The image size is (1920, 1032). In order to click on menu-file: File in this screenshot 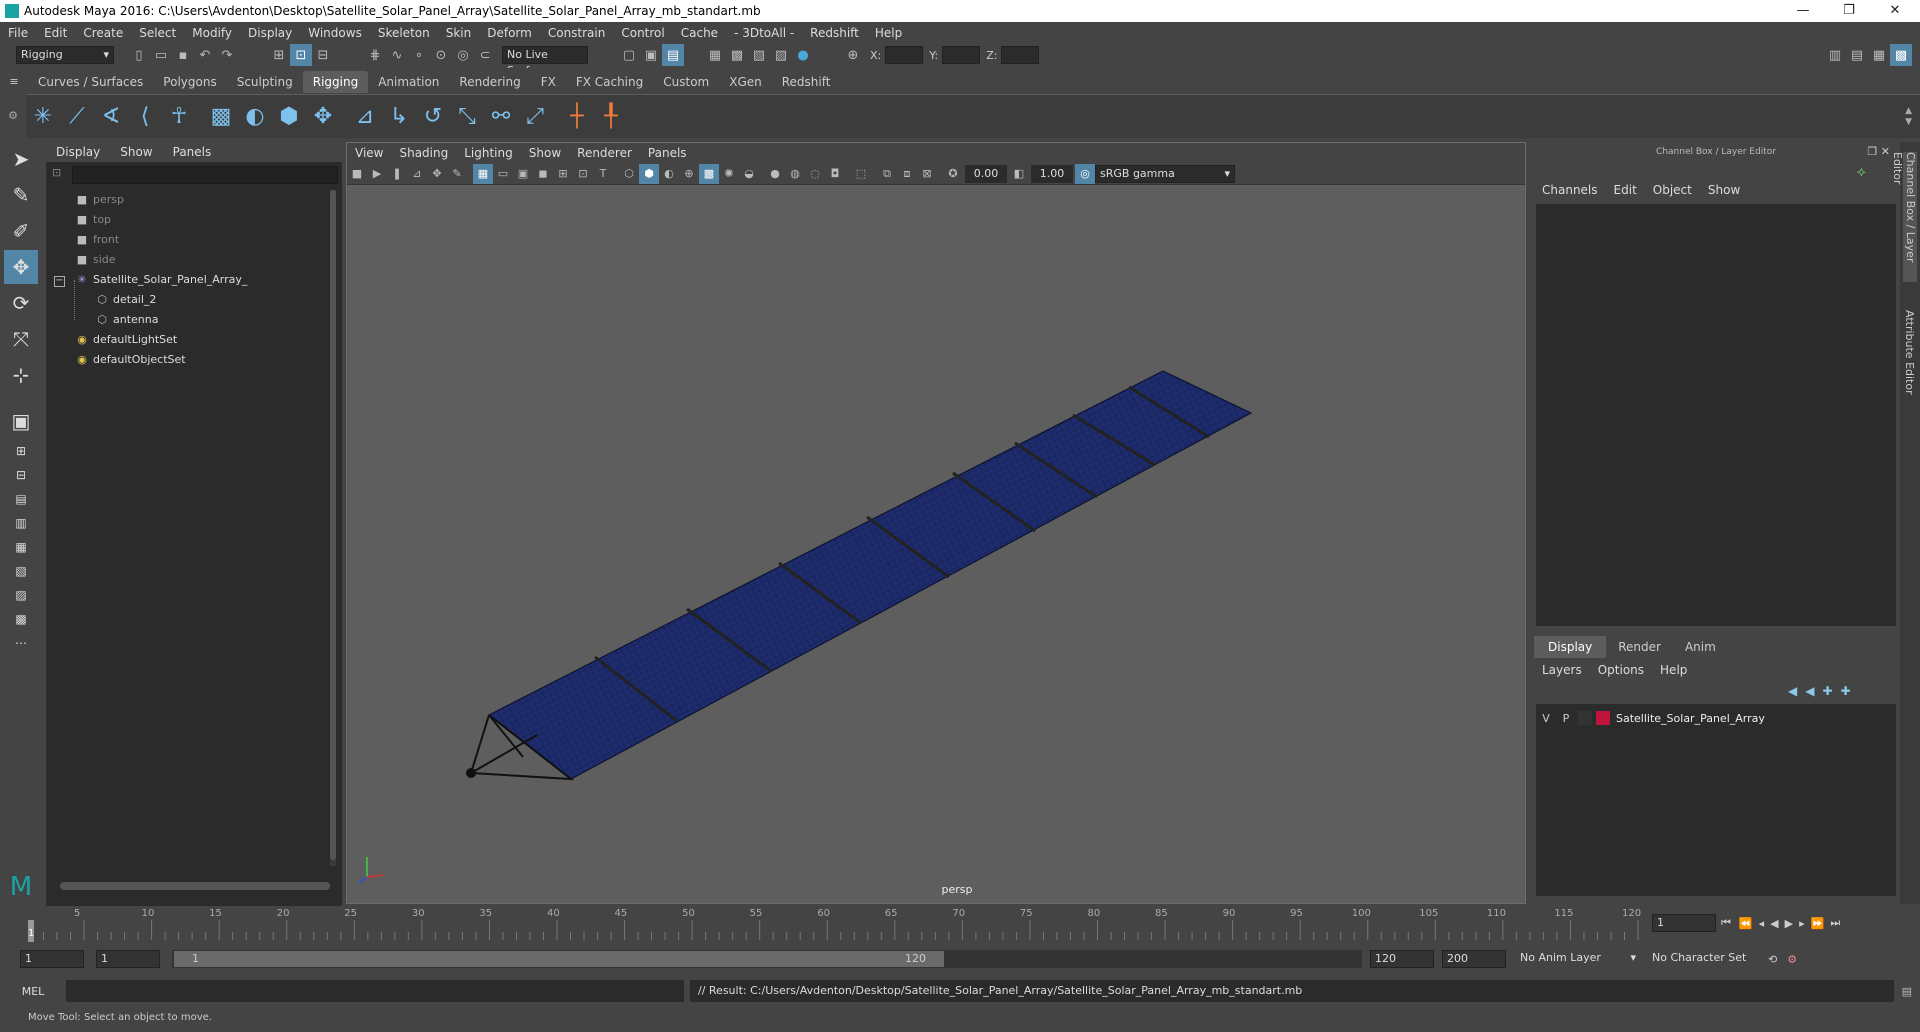, I will do `click(18, 33)`.